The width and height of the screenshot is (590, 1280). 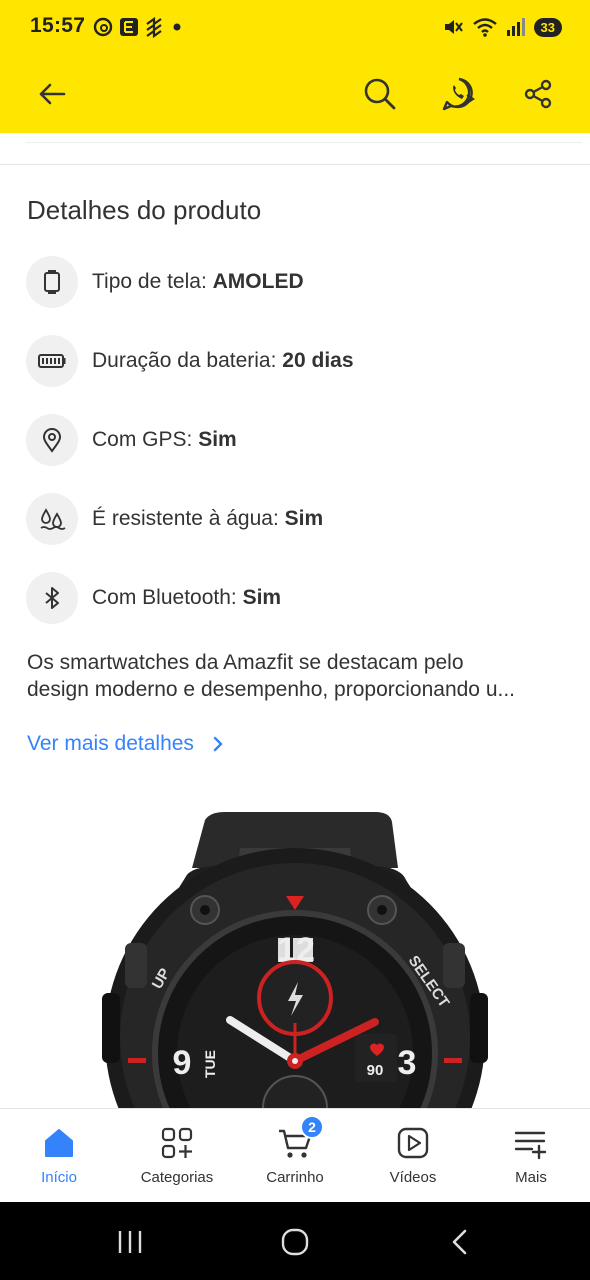 I want to click on spec-row-bluetooth: Com Bluetooth: Sim, so click(x=296, y=598).